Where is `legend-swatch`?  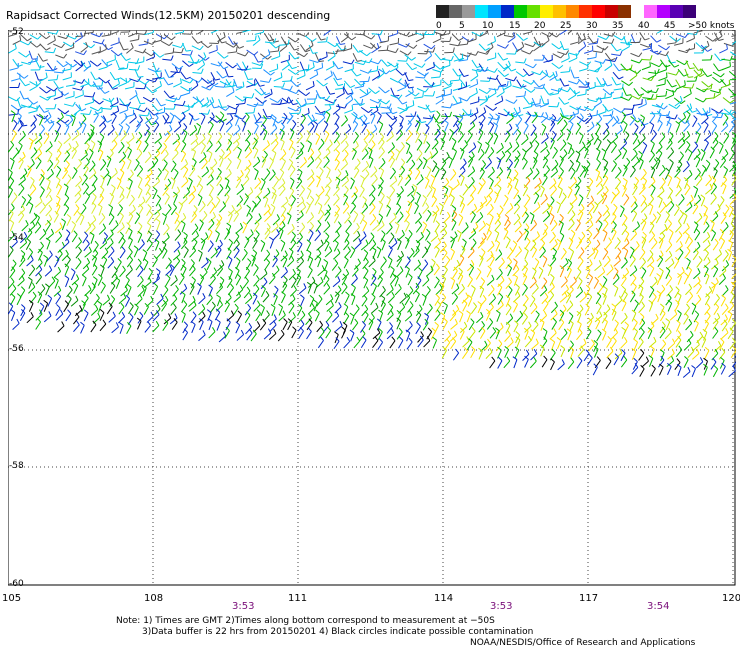
legend-swatch is located at coordinates (468, 11).